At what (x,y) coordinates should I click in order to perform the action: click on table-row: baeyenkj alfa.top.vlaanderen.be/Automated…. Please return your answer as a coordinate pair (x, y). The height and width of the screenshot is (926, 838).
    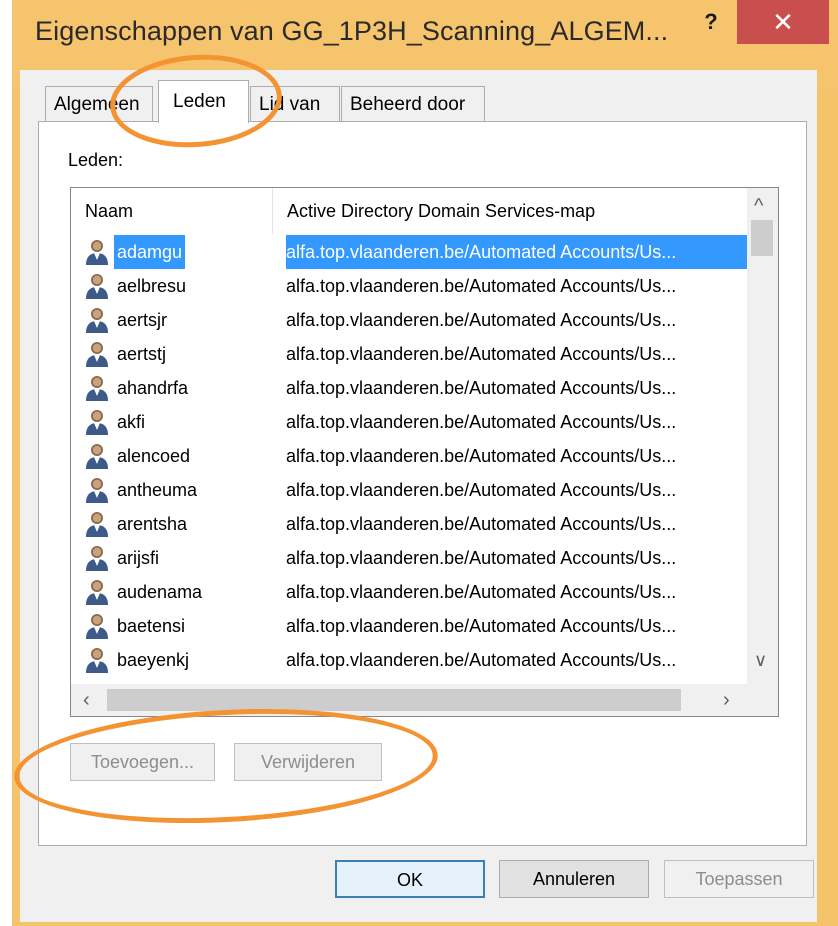
    Looking at the image, I should click on (409, 660).